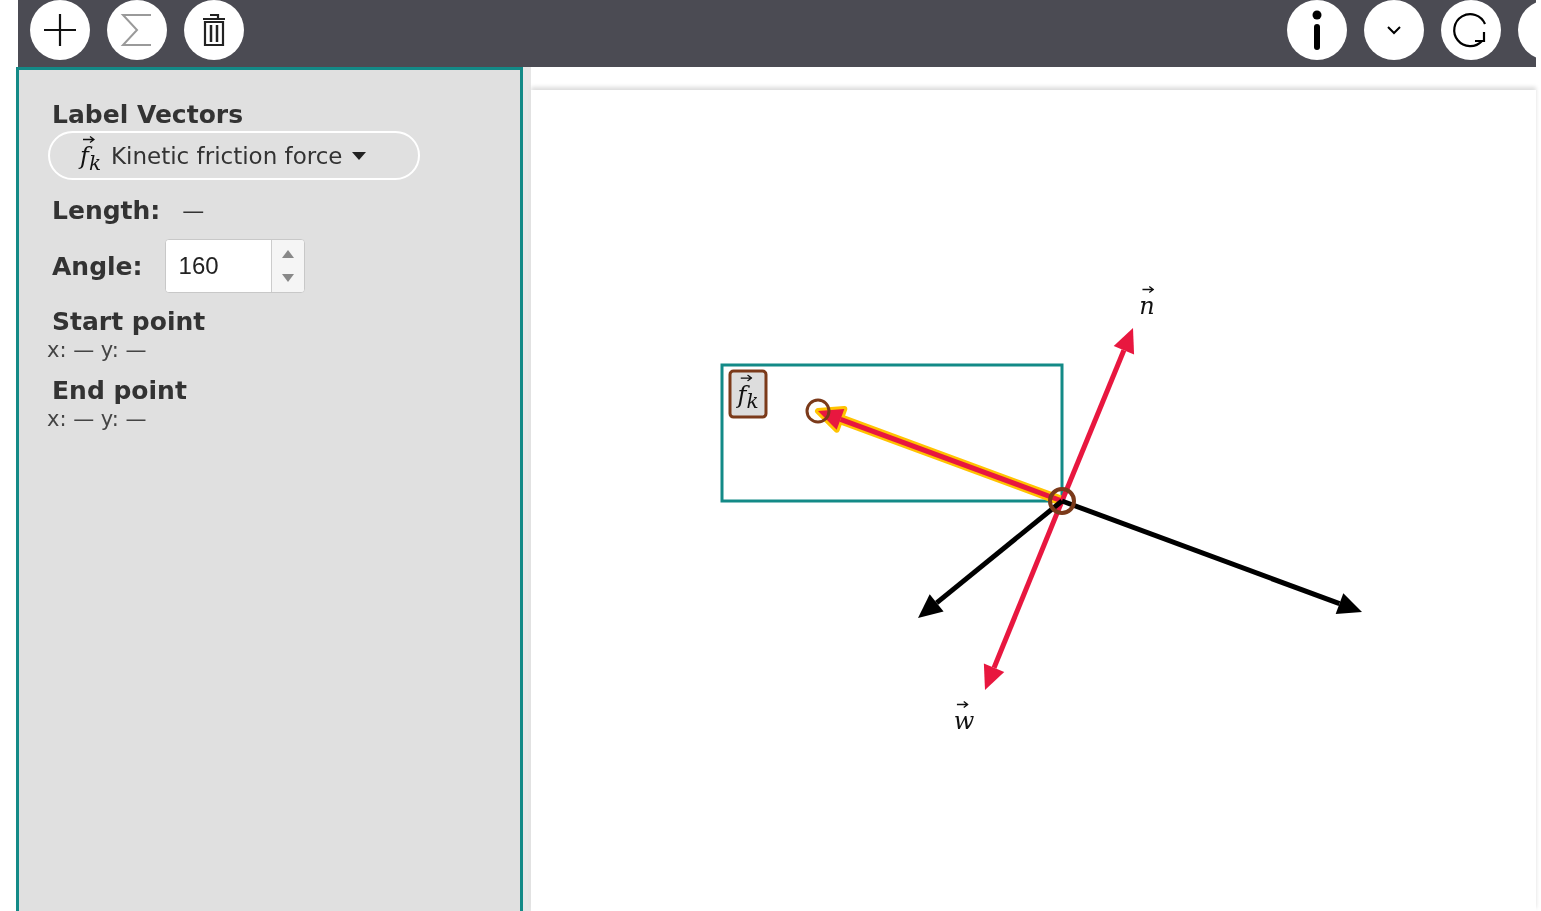 The height and width of the screenshot is (911, 1541). Describe the element at coordinates (359, 155) in the screenshot. I see `caret-icon` at that location.